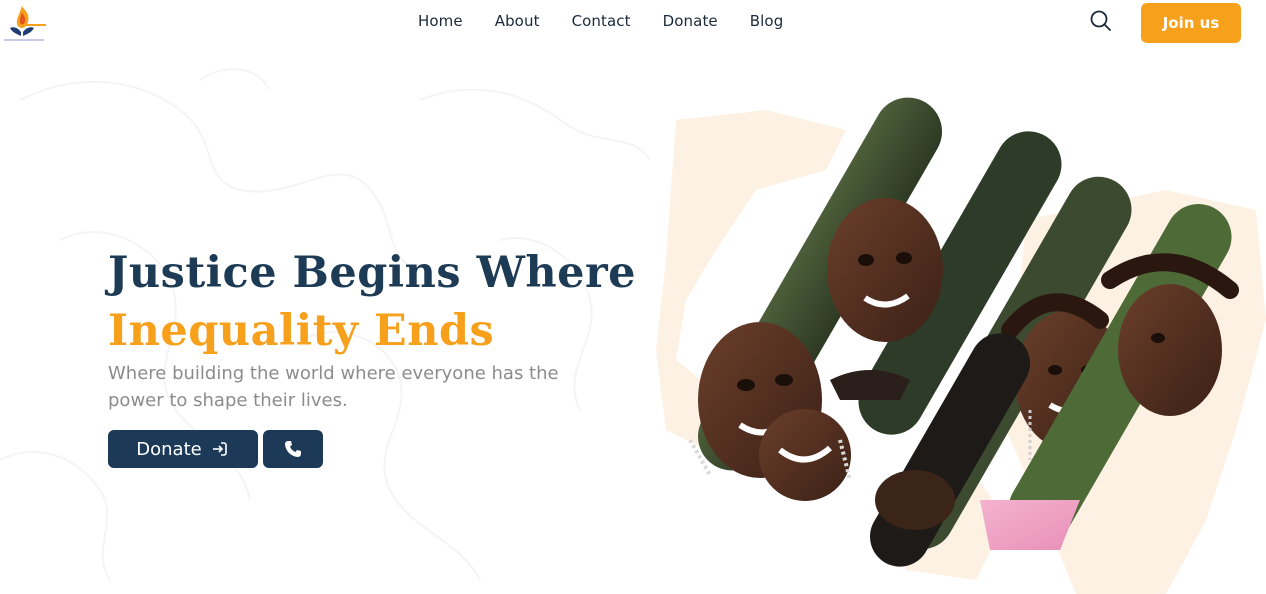 The height and width of the screenshot is (594, 1266). I want to click on main-nav: Home About Contact Donate Blog, so click(600, 21).